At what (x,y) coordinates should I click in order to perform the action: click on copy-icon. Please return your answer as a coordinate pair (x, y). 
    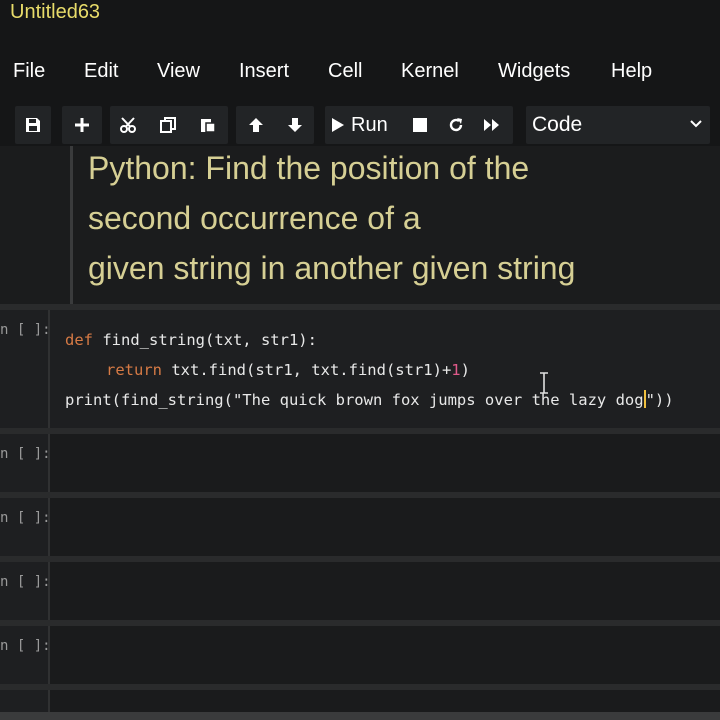
    Looking at the image, I should click on (168, 125).